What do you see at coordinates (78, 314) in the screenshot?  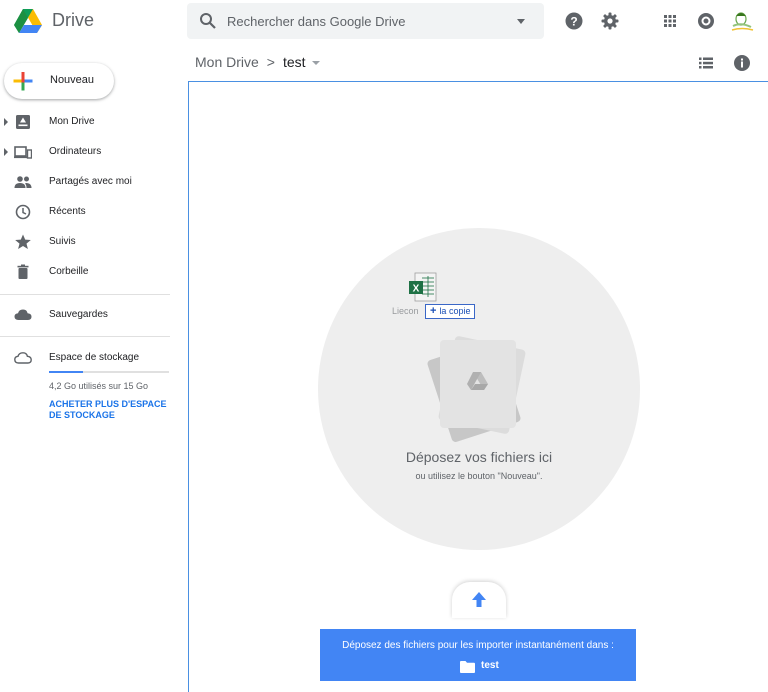 I see `sidebar-item-label: Sauvegardes` at bounding box center [78, 314].